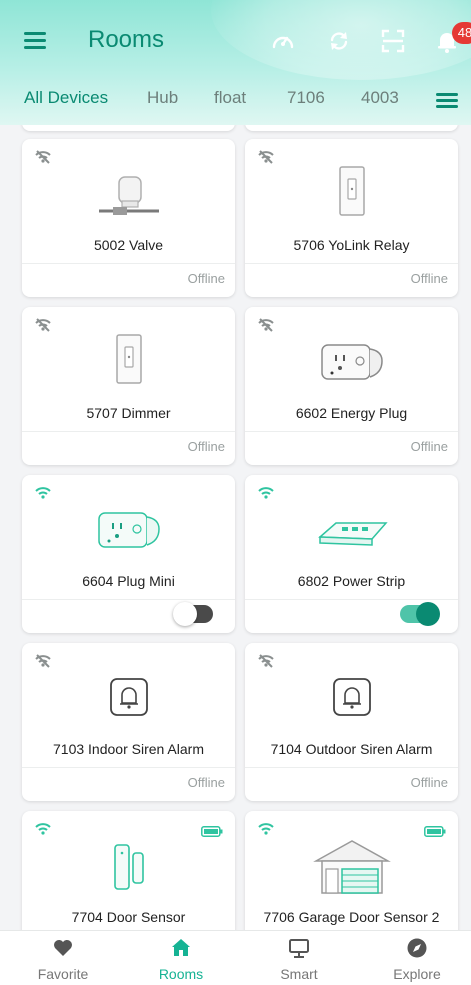  What do you see at coordinates (35, 41) in the screenshot?
I see `hamburger-menu-icon` at bounding box center [35, 41].